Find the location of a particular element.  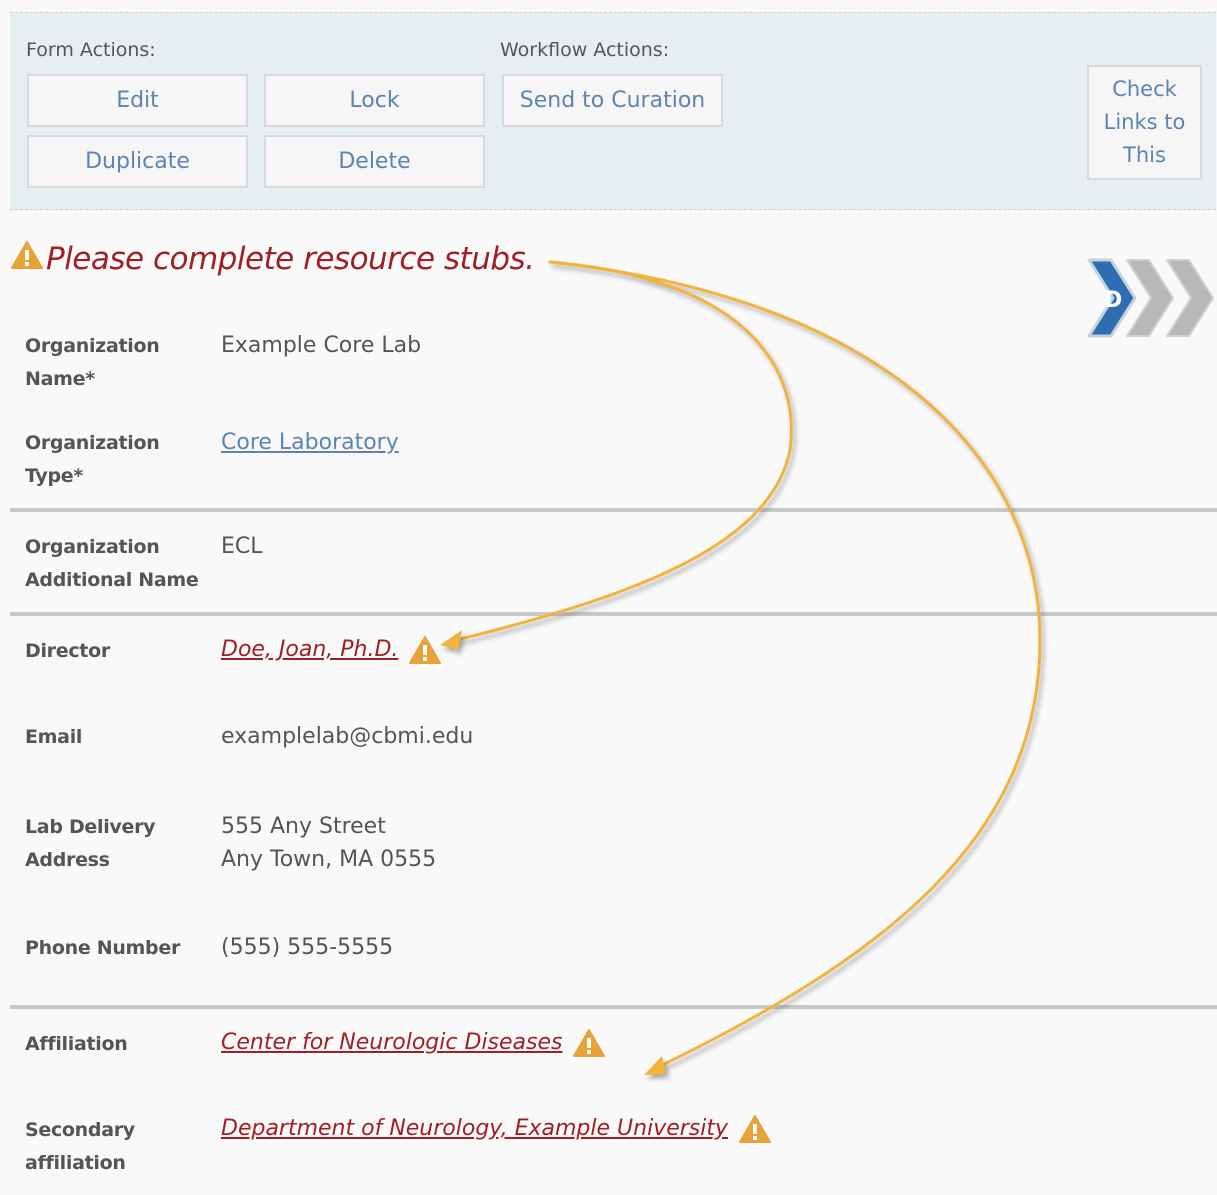

org-name-value: Example Core Lab is located at coordinates (321, 345).